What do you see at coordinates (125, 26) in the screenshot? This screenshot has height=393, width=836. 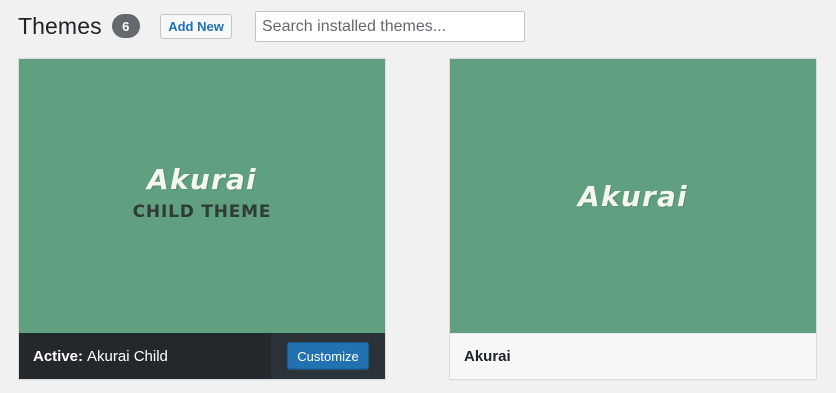 I see `theme-count-badge: 6` at bounding box center [125, 26].